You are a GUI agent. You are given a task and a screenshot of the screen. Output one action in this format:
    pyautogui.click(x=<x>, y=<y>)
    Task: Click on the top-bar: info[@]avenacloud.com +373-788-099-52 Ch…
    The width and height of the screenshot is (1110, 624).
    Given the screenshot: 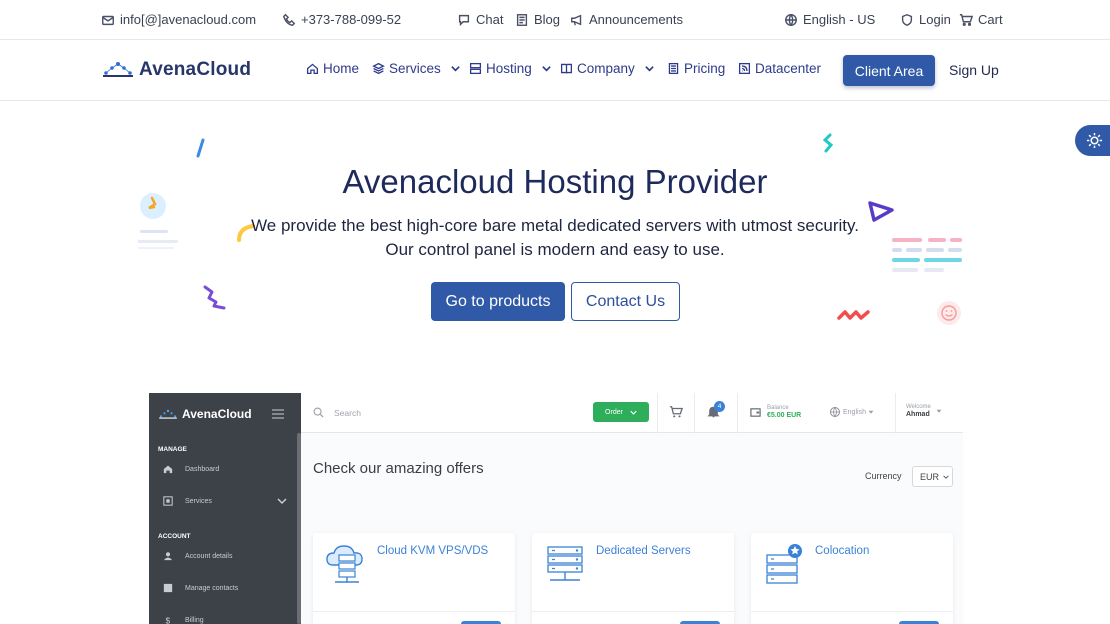 What is the action you would take?
    pyautogui.click(x=555, y=20)
    